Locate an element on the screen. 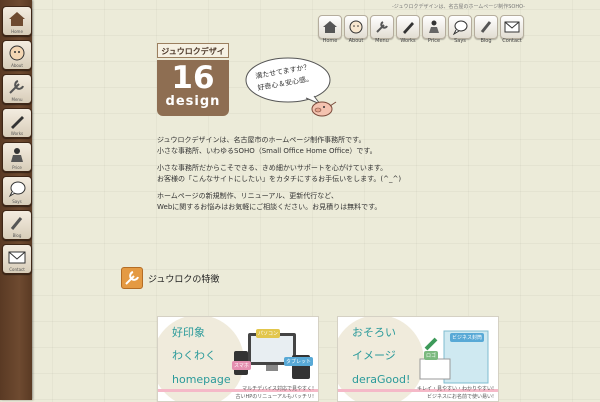 Image resolution: width=600 pixels, height=402 pixels. nav-item-home: Home is located at coordinates (330, 31).